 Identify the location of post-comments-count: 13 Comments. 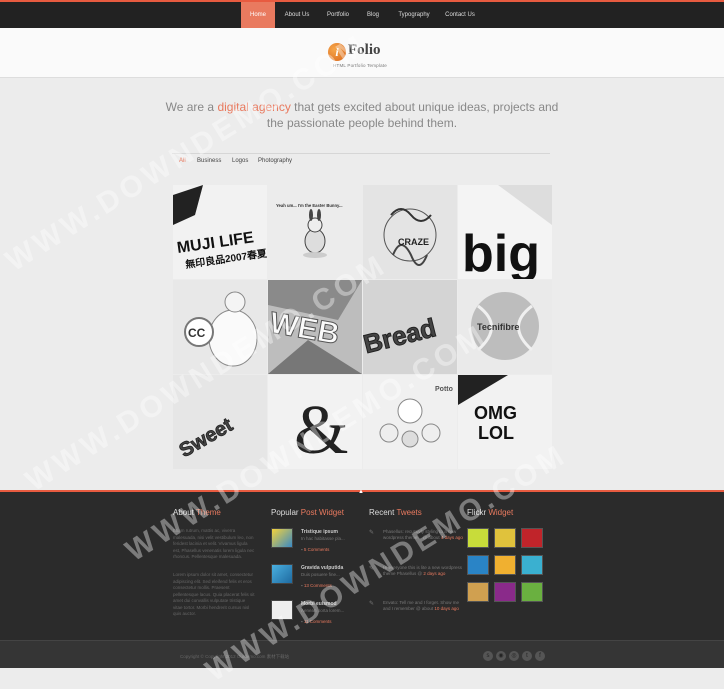
(317, 585).